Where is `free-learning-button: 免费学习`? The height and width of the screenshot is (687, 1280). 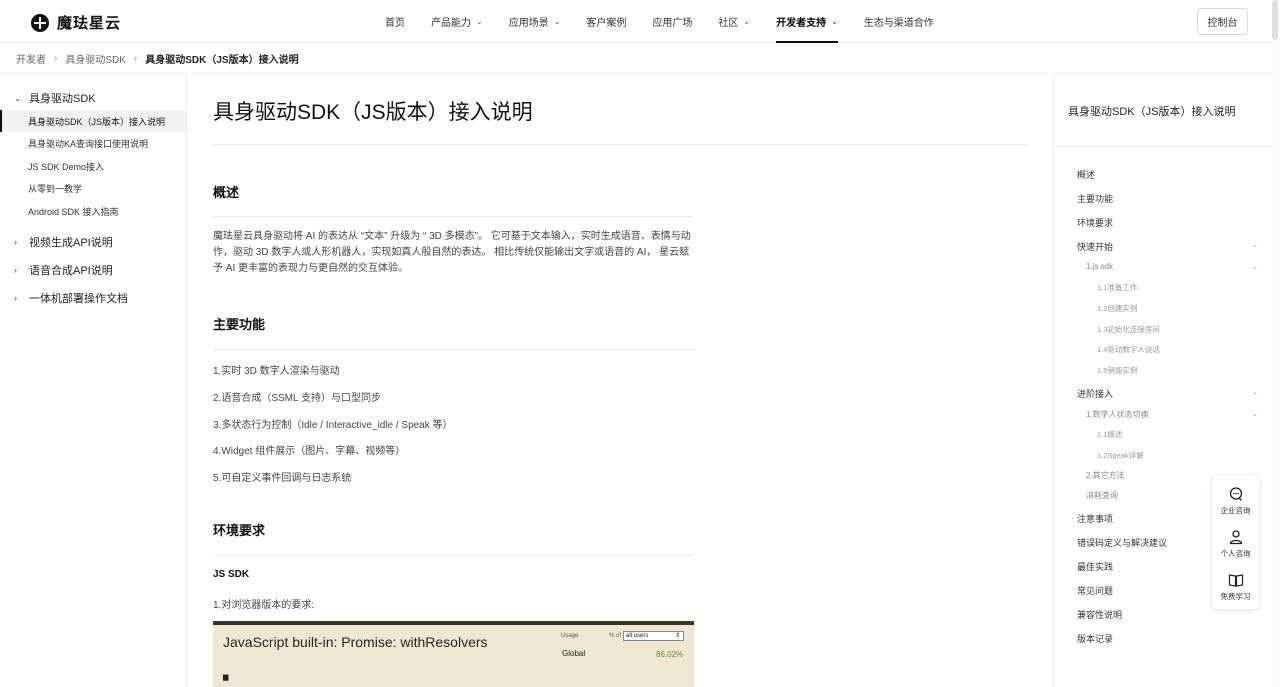
free-learning-button: 免费学习 is located at coordinates (1235, 587).